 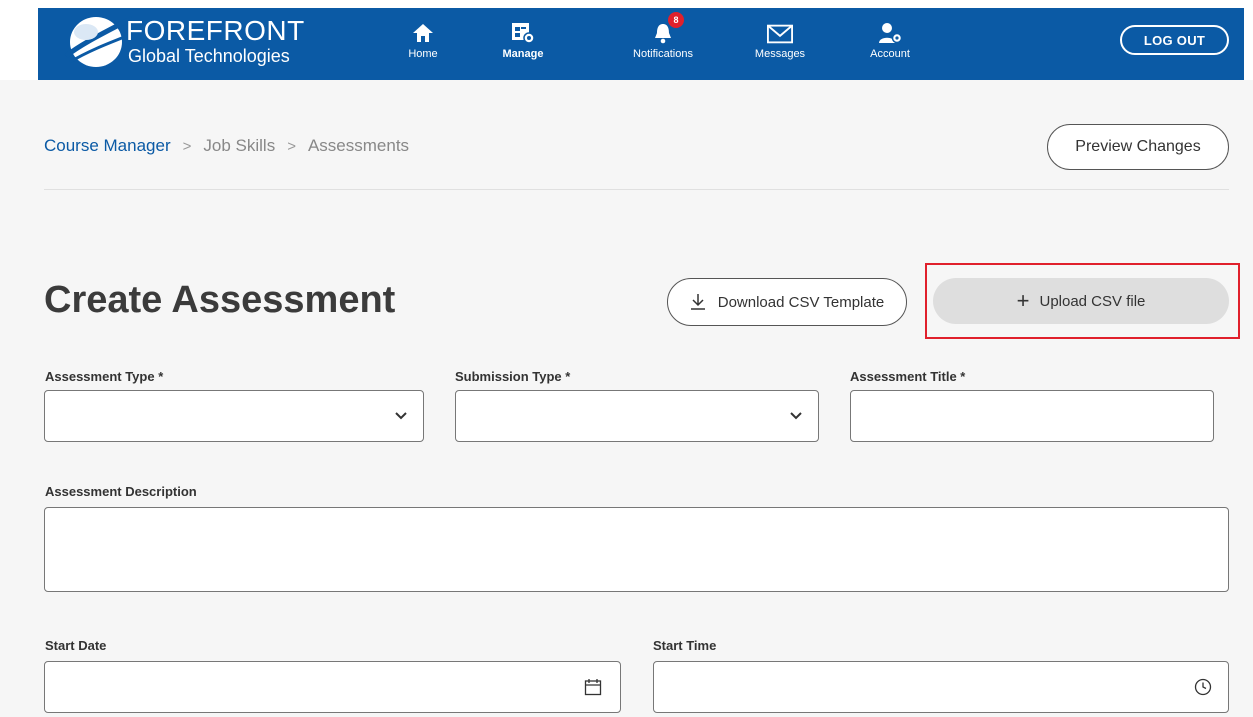 I want to click on clock-icon, so click(x=1203, y=687).